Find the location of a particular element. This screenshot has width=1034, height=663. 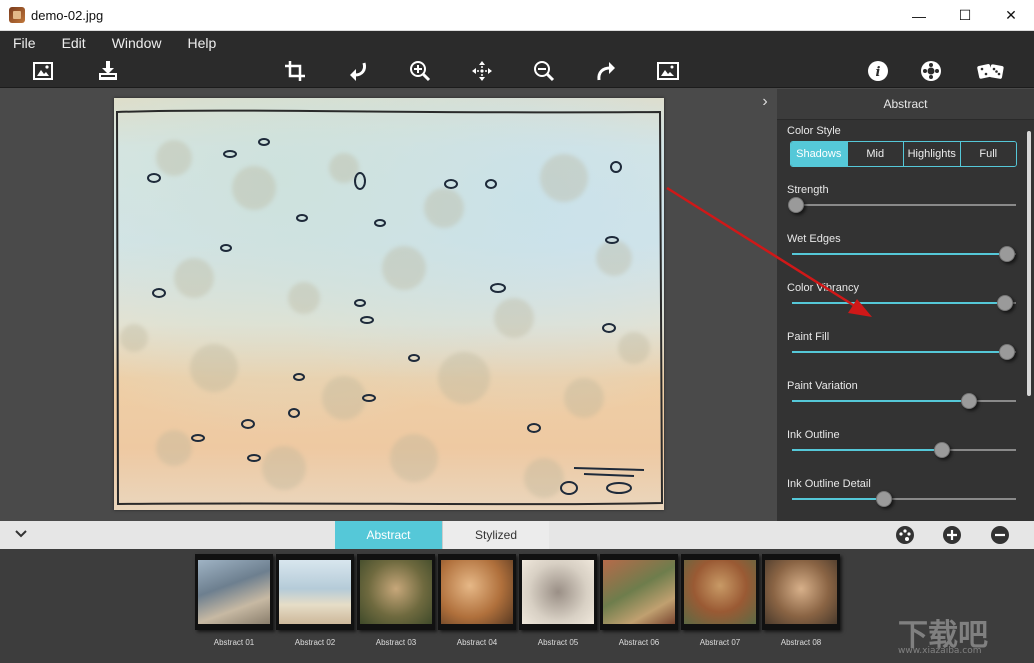

preset-label: Abstract 04 is located at coordinates (477, 642).